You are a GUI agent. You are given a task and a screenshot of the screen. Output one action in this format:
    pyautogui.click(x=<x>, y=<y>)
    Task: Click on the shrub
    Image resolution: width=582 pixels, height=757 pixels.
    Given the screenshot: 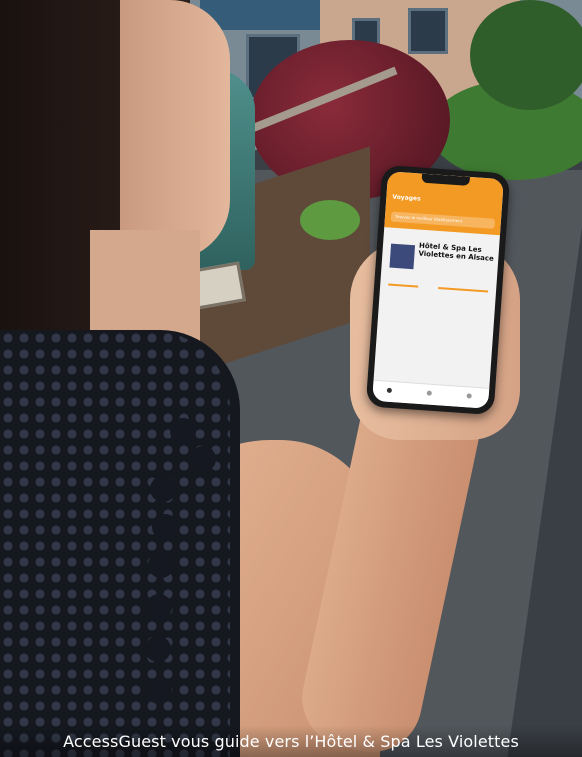 What is the action you would take?
    pyautogui.click(x=330, y=220)
    